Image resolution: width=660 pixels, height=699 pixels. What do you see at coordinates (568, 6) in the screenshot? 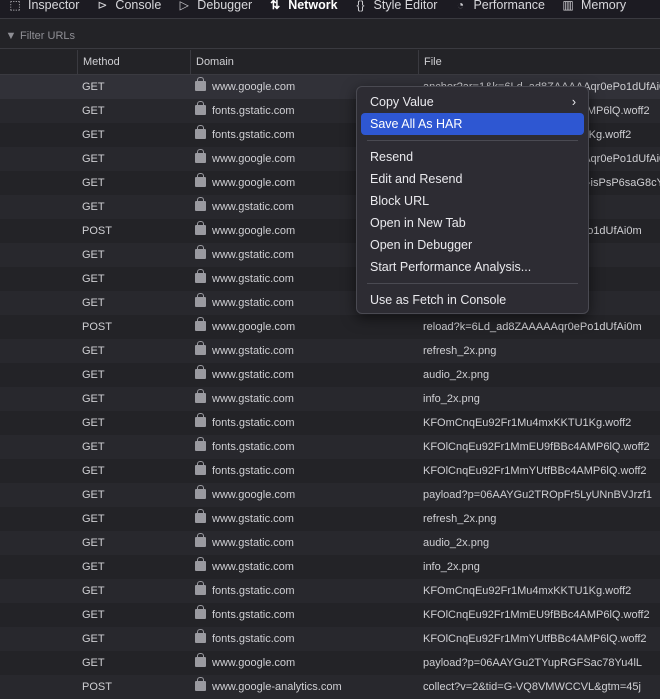
I see `memory-icon: ▥` at bounding box center [568, 6].